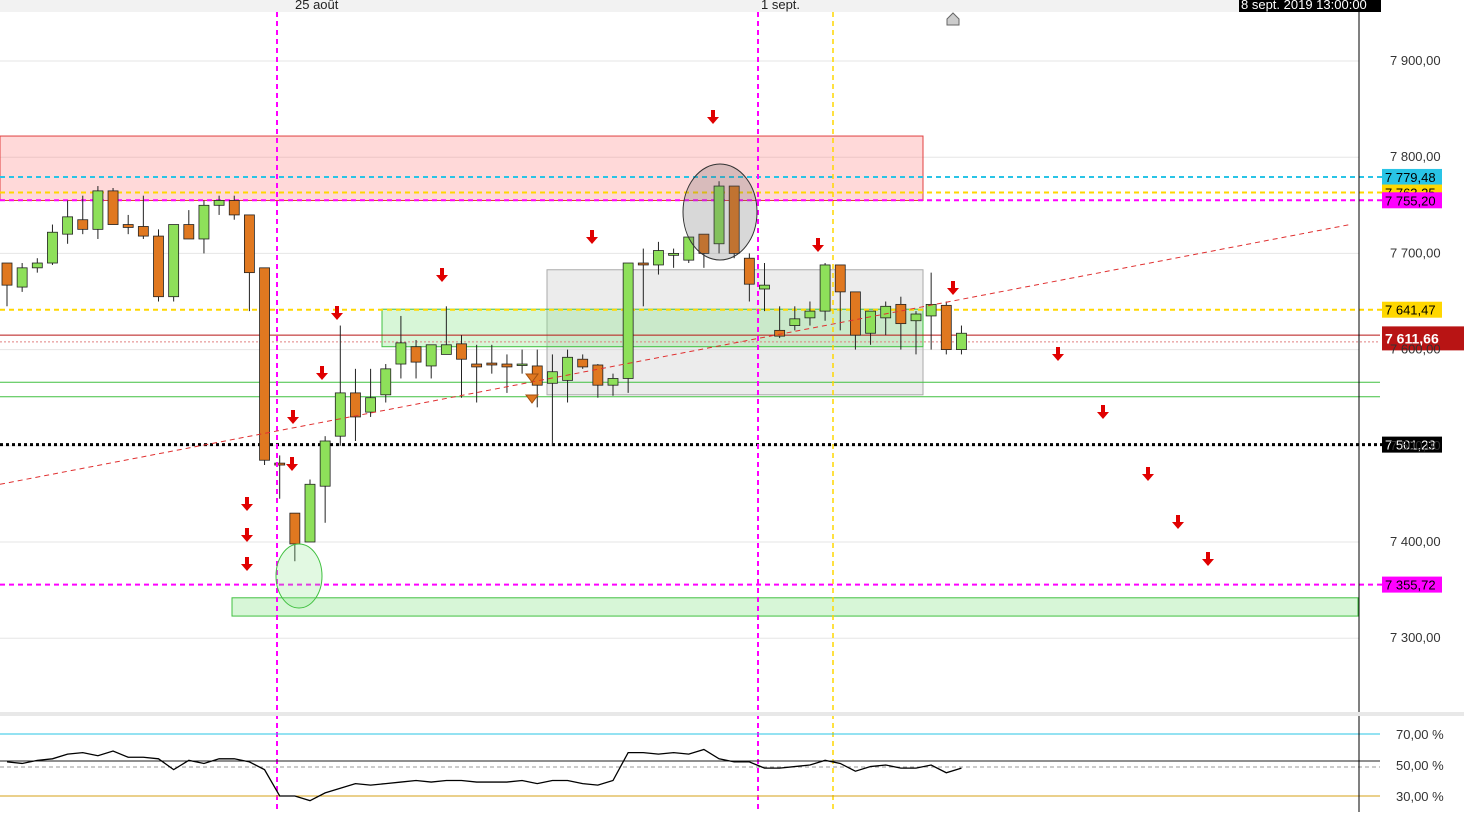 The height and width of the screenshot is (821, 1464). Describe the element at coordinates (1415, 541) in the screenshot. I see `y-tick-label: 7 400,00` at that location.